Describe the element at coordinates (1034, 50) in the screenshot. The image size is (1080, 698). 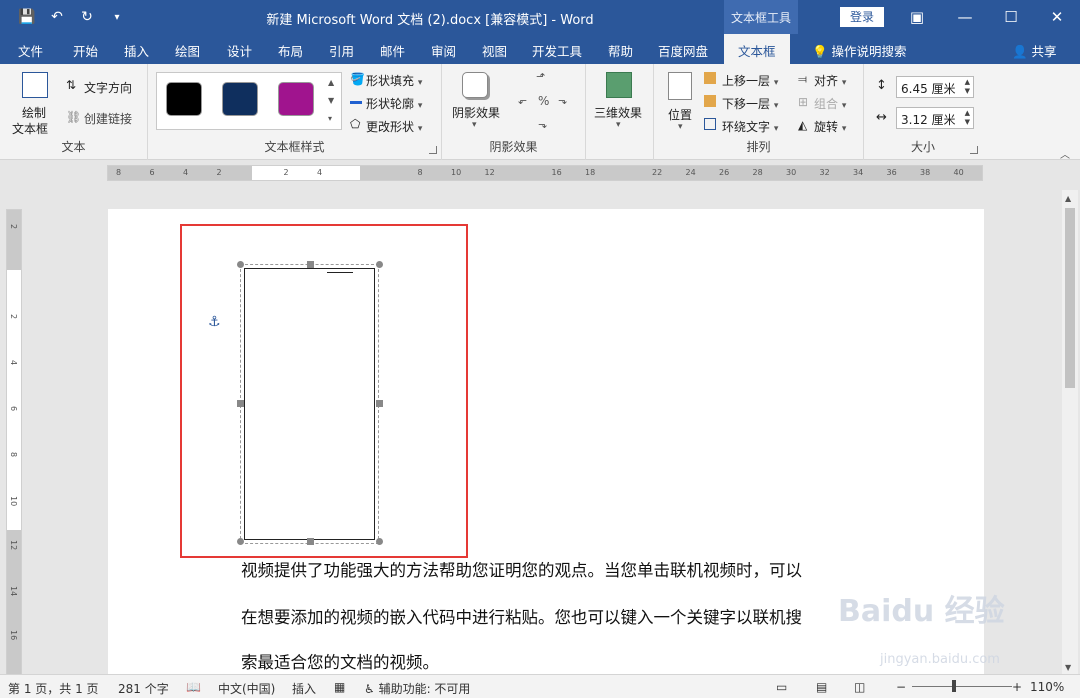
I see `share-button: 👤 共享` at that location.